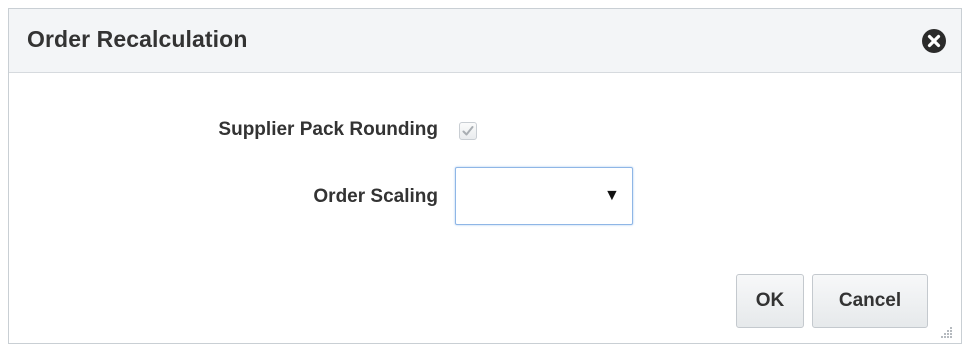 This screenshot has height=346, width=964. I want to click on supplier-pack-rounding-checkbox, so click(468, 131).